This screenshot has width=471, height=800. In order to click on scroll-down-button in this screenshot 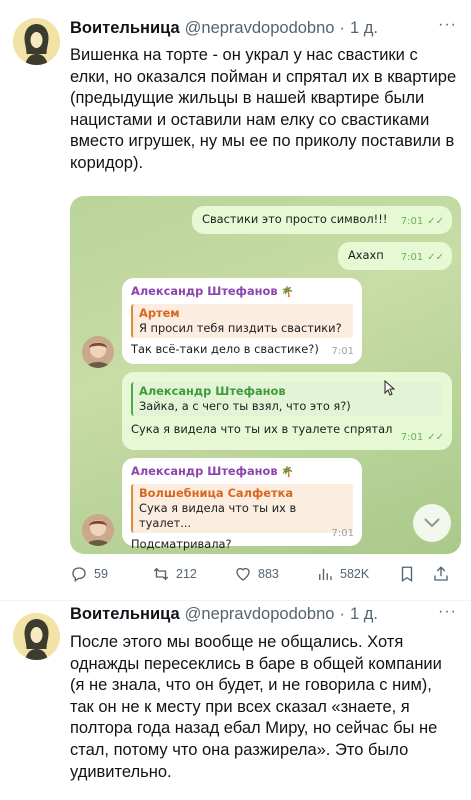, I will do `click(432, 523)`.